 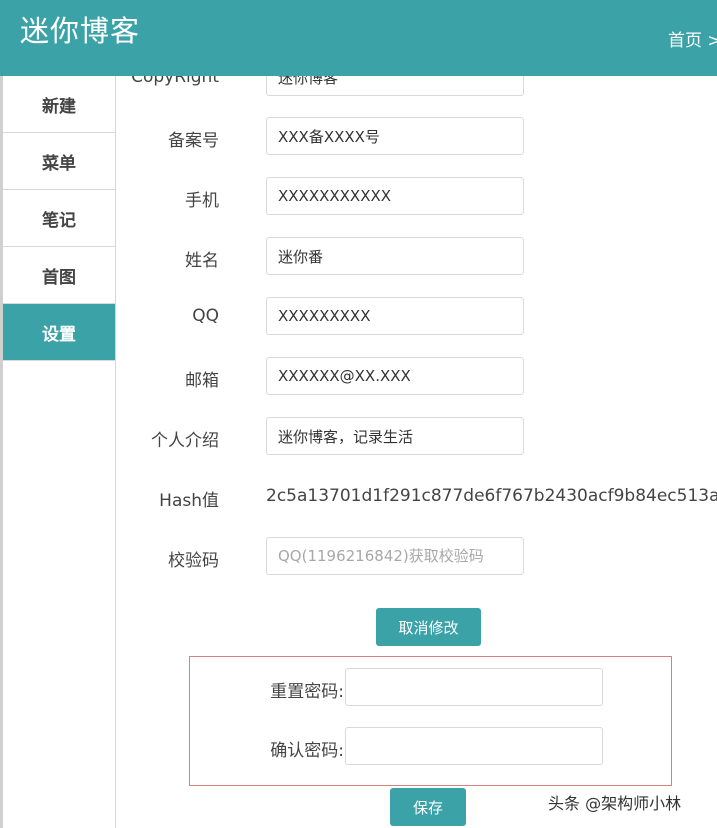 What do you see at coordinates (205, 316) in the screenshot?
I see `qq-label: QQ` at bounding box center [205, 316].